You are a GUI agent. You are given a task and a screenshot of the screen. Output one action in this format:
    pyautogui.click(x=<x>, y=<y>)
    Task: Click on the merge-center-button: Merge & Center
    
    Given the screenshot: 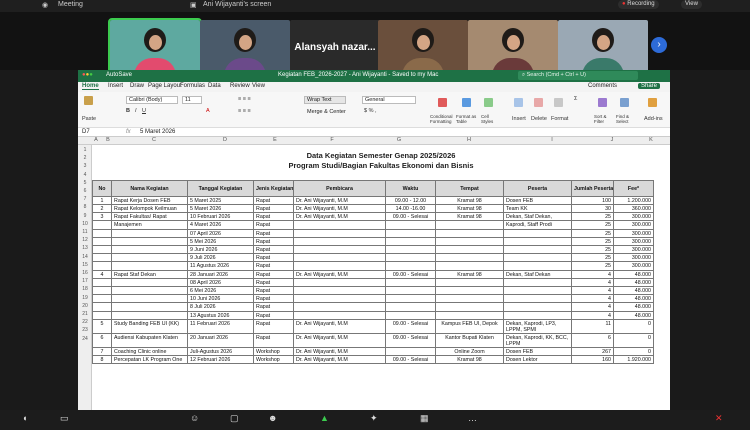 What is the action you would take?
    pyautogui.click(x=327, y=112)
    